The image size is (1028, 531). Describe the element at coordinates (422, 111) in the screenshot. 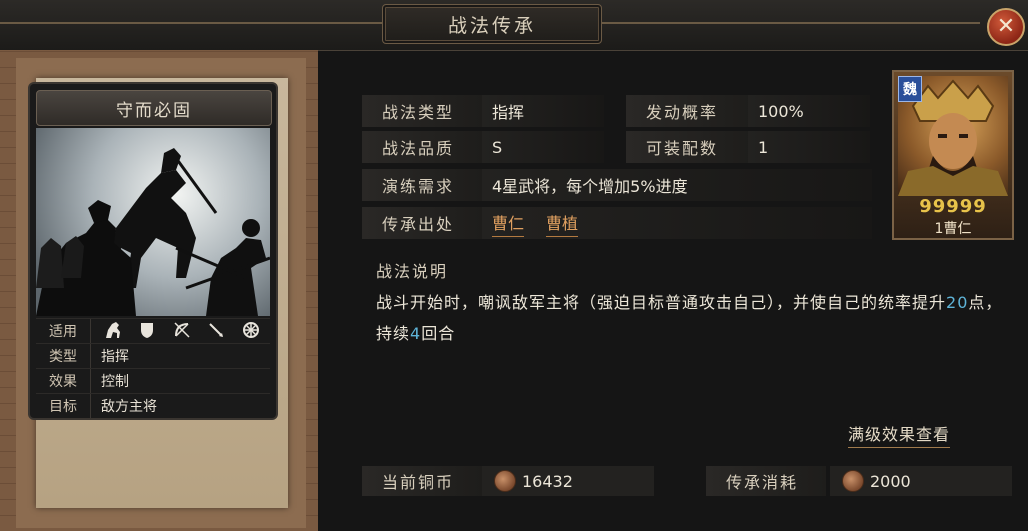

I see `tactic-type-label: 战法类型` at that location.